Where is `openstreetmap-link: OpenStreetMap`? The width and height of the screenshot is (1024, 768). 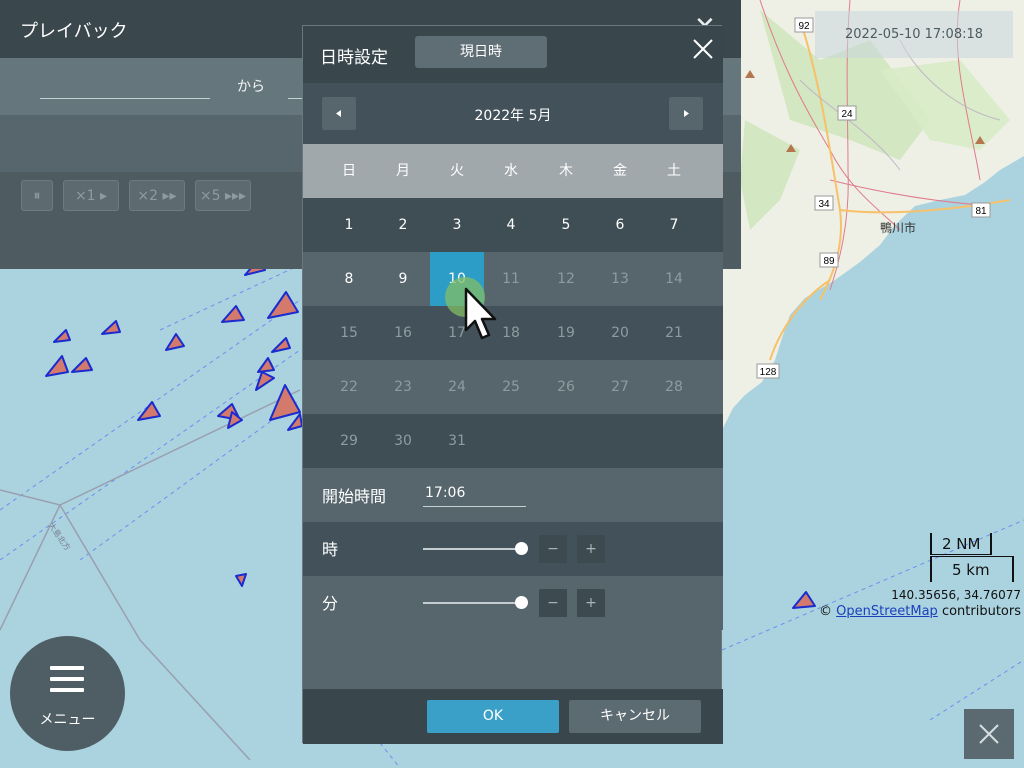 openstreetmap-link: OpenStreetMap is located at coordinates (887, 611).